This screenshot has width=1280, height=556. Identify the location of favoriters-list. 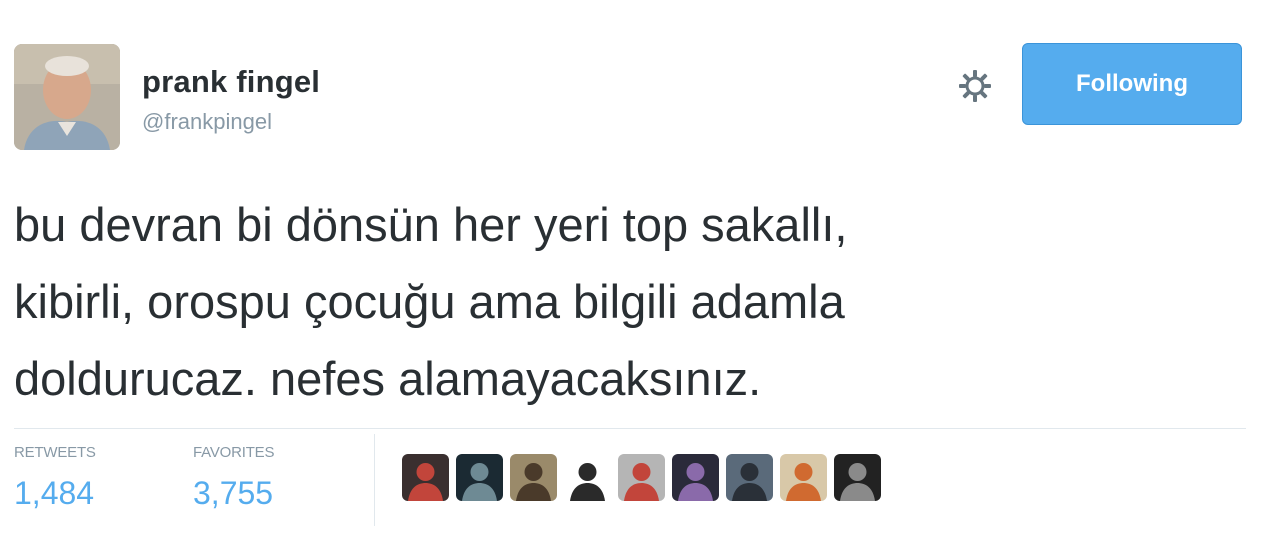
(641, 477).